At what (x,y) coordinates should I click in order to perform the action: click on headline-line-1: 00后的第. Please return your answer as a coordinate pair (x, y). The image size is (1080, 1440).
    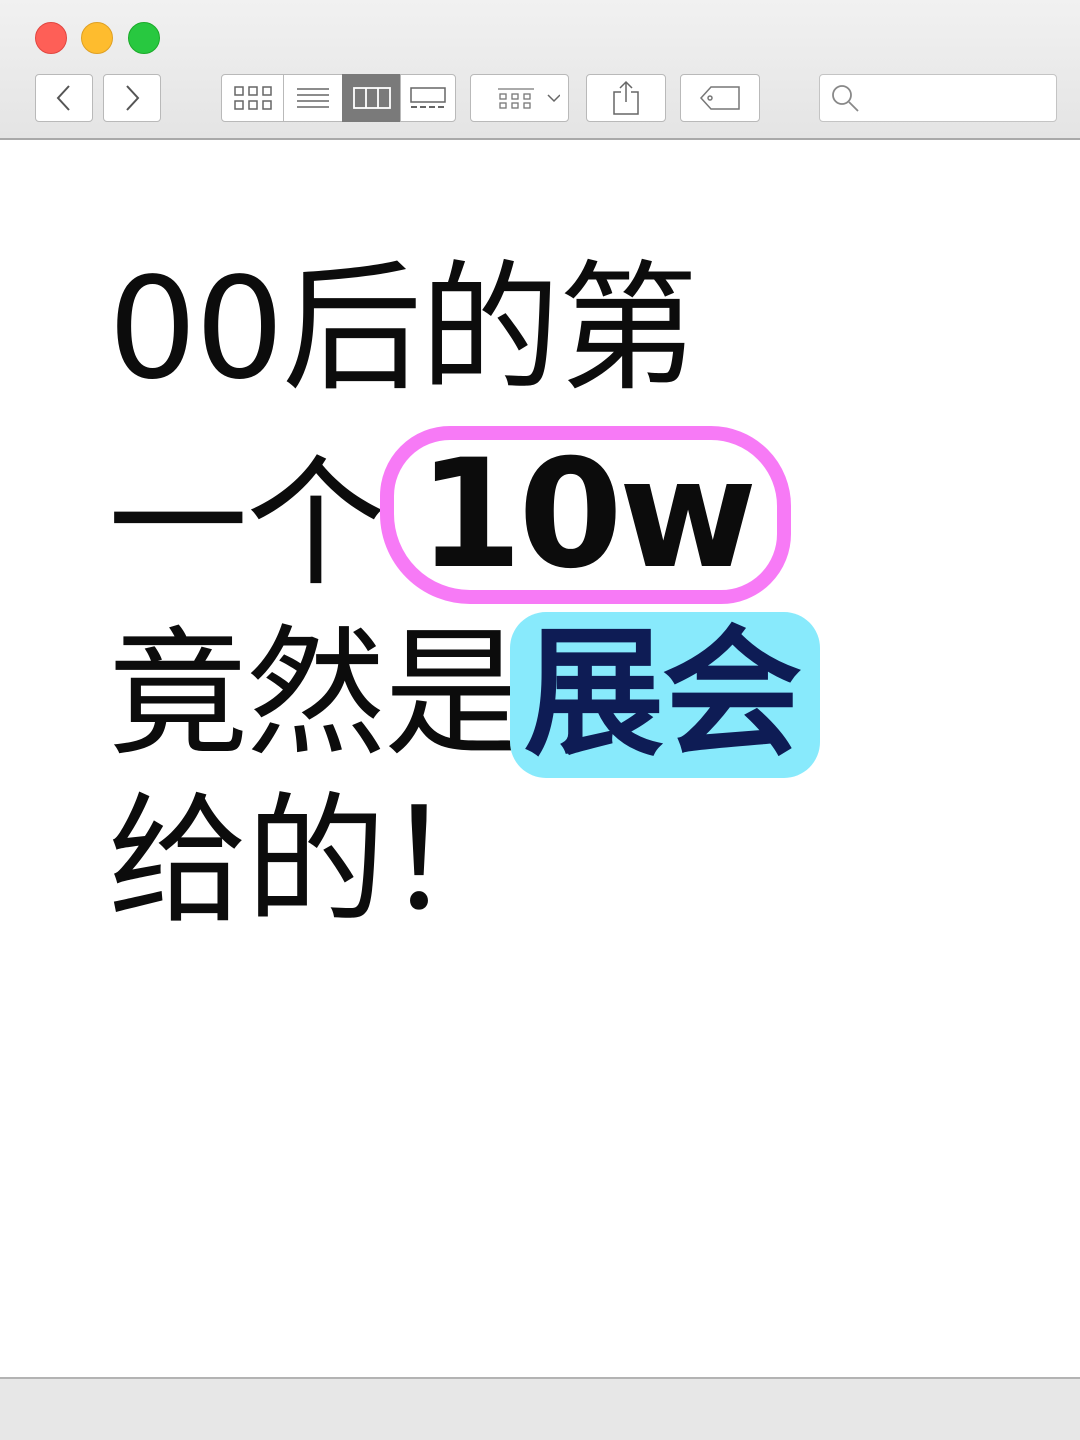
    Looking at the image, I should click on (403, 329).